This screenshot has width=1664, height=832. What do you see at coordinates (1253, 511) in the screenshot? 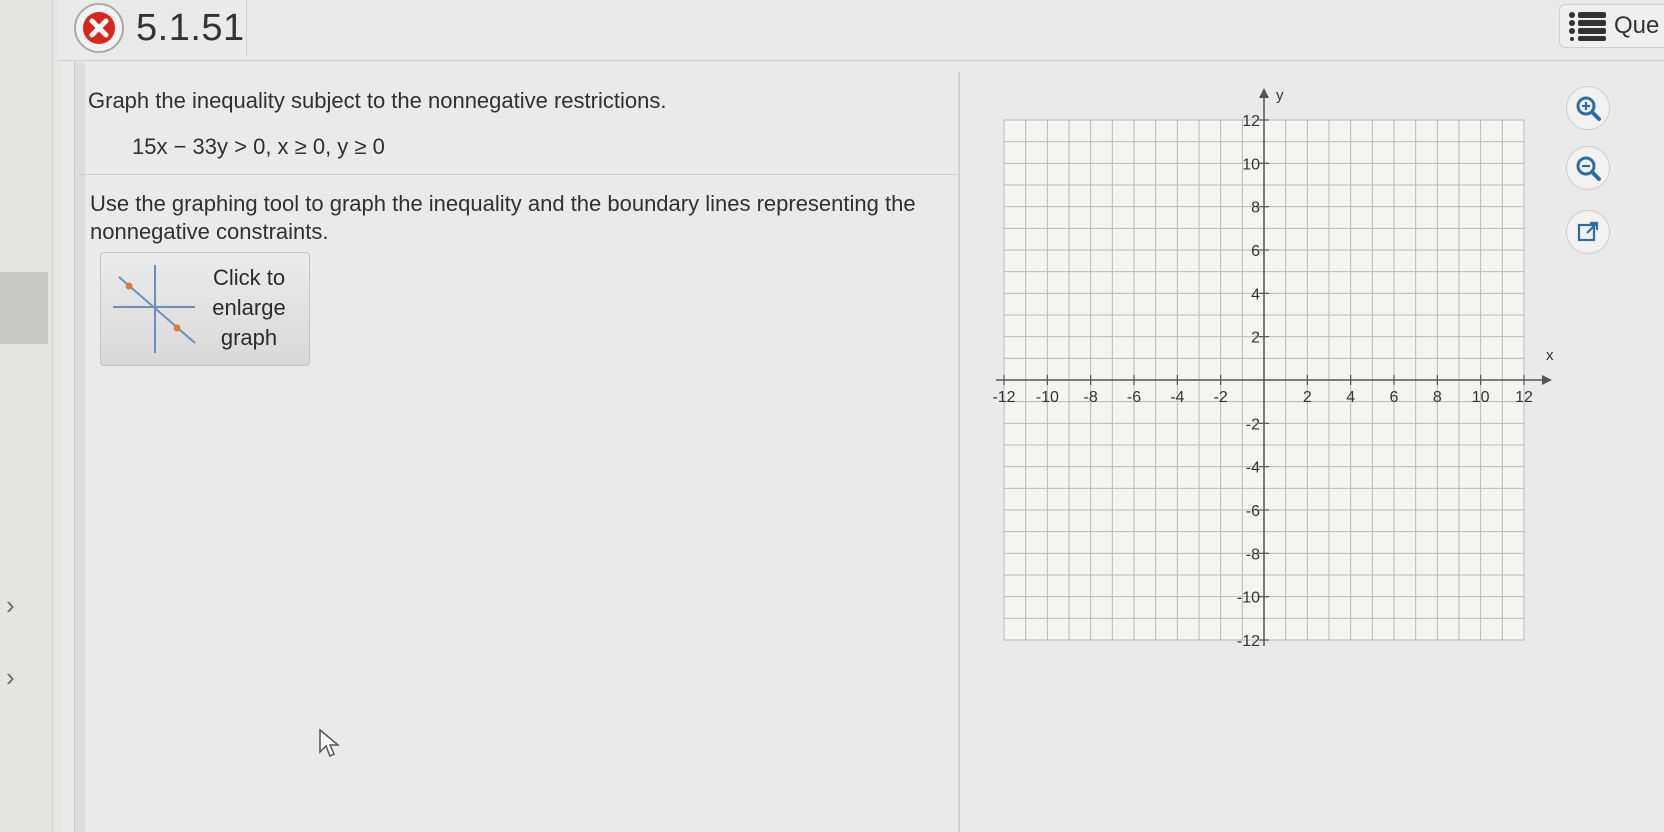
I see `y-tick-label: -6` at bounding box center [1253, 511].